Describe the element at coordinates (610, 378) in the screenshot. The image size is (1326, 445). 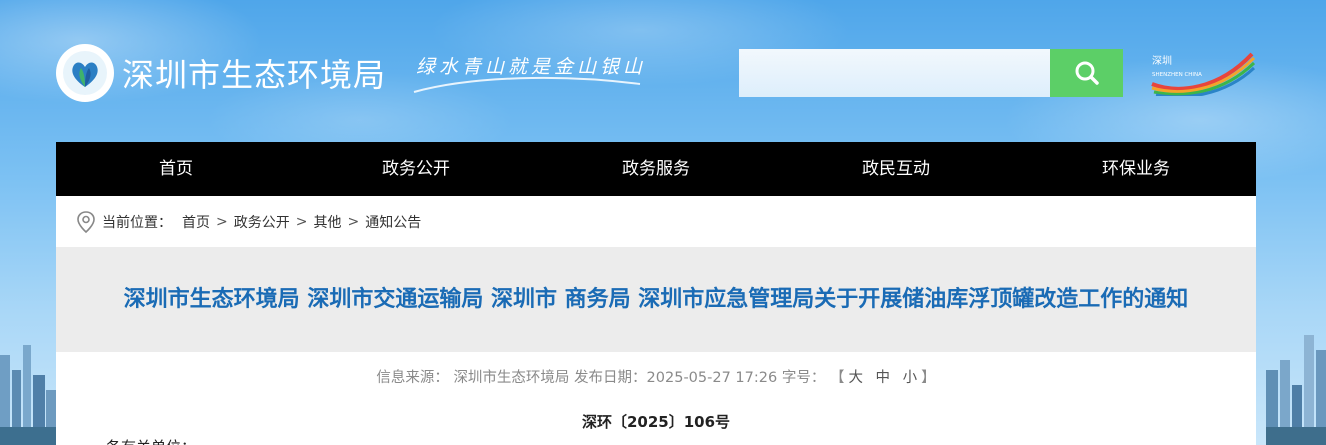
I see `date-label: 发布日期：` at that location.